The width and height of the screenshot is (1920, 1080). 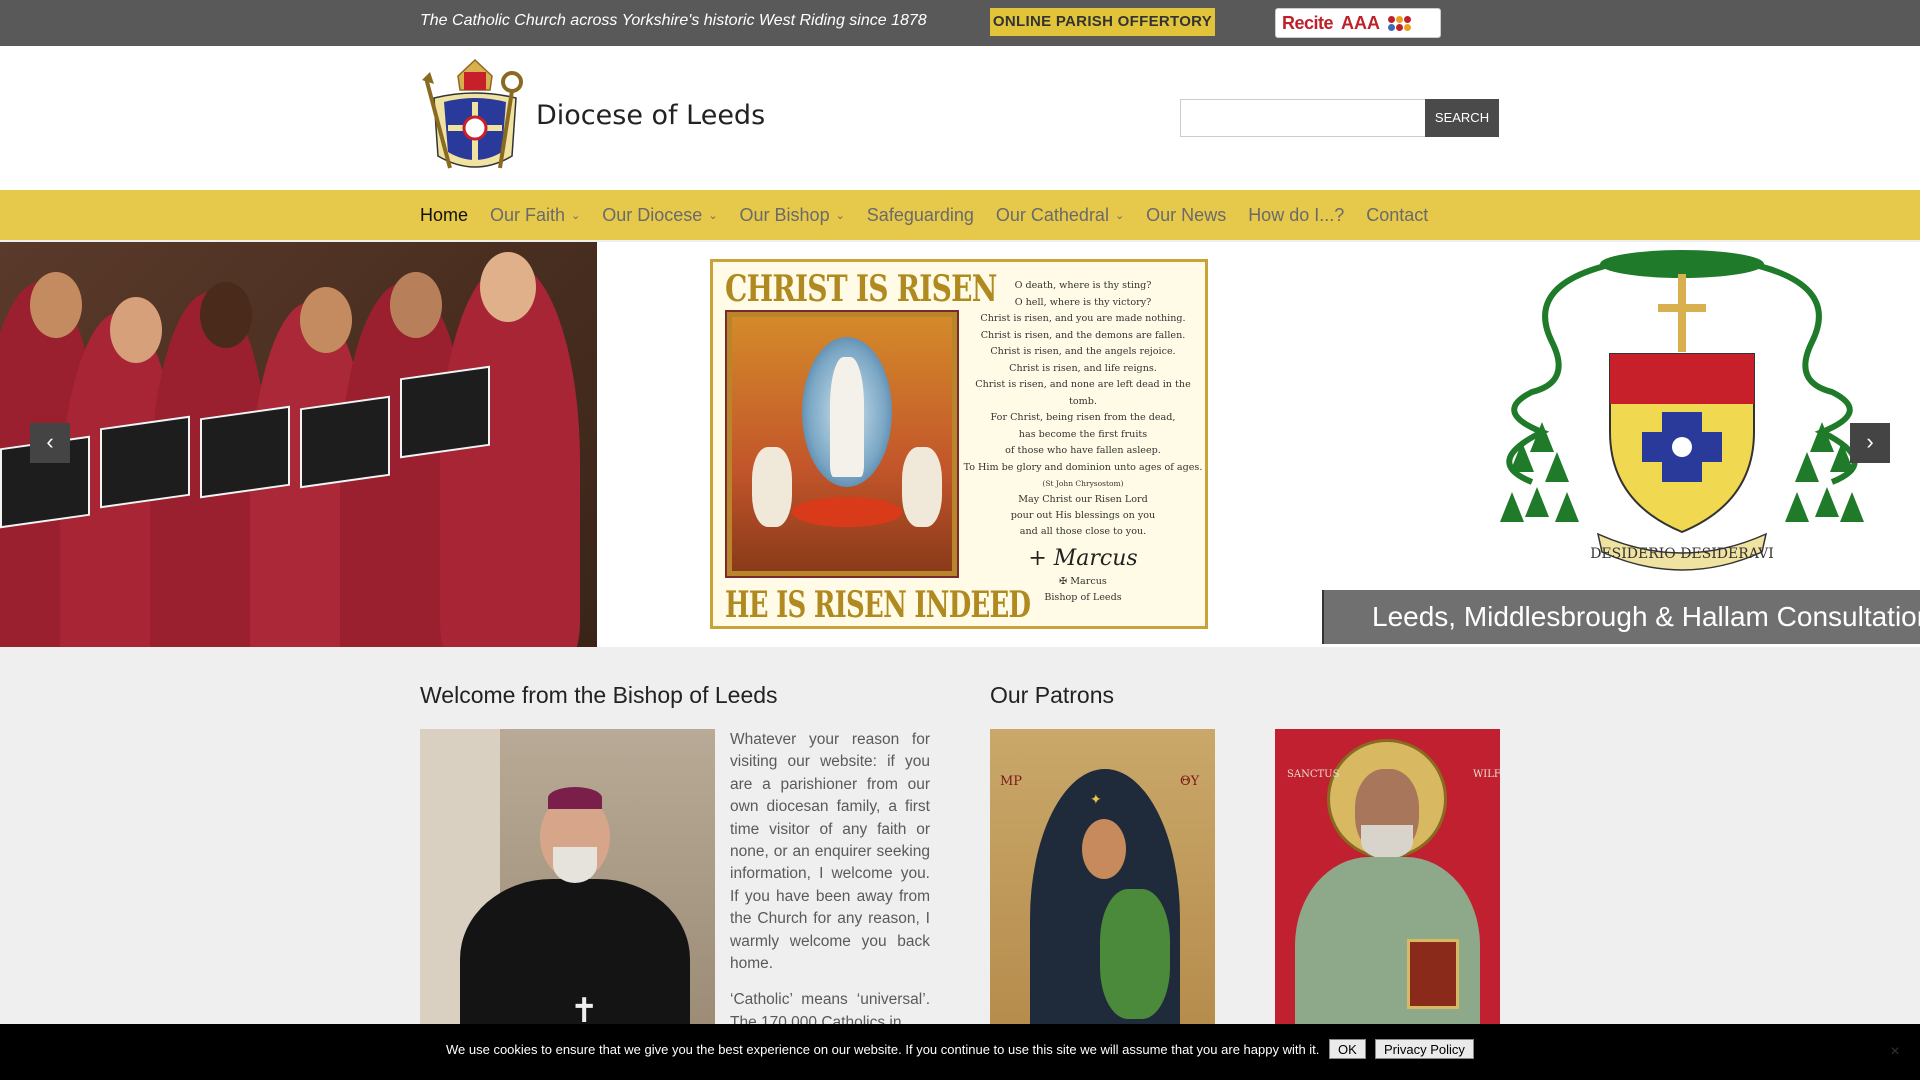 I want to click on nav-item-our-cathedral: Our Cathedral ⌄, so click(x=1060, y=215).